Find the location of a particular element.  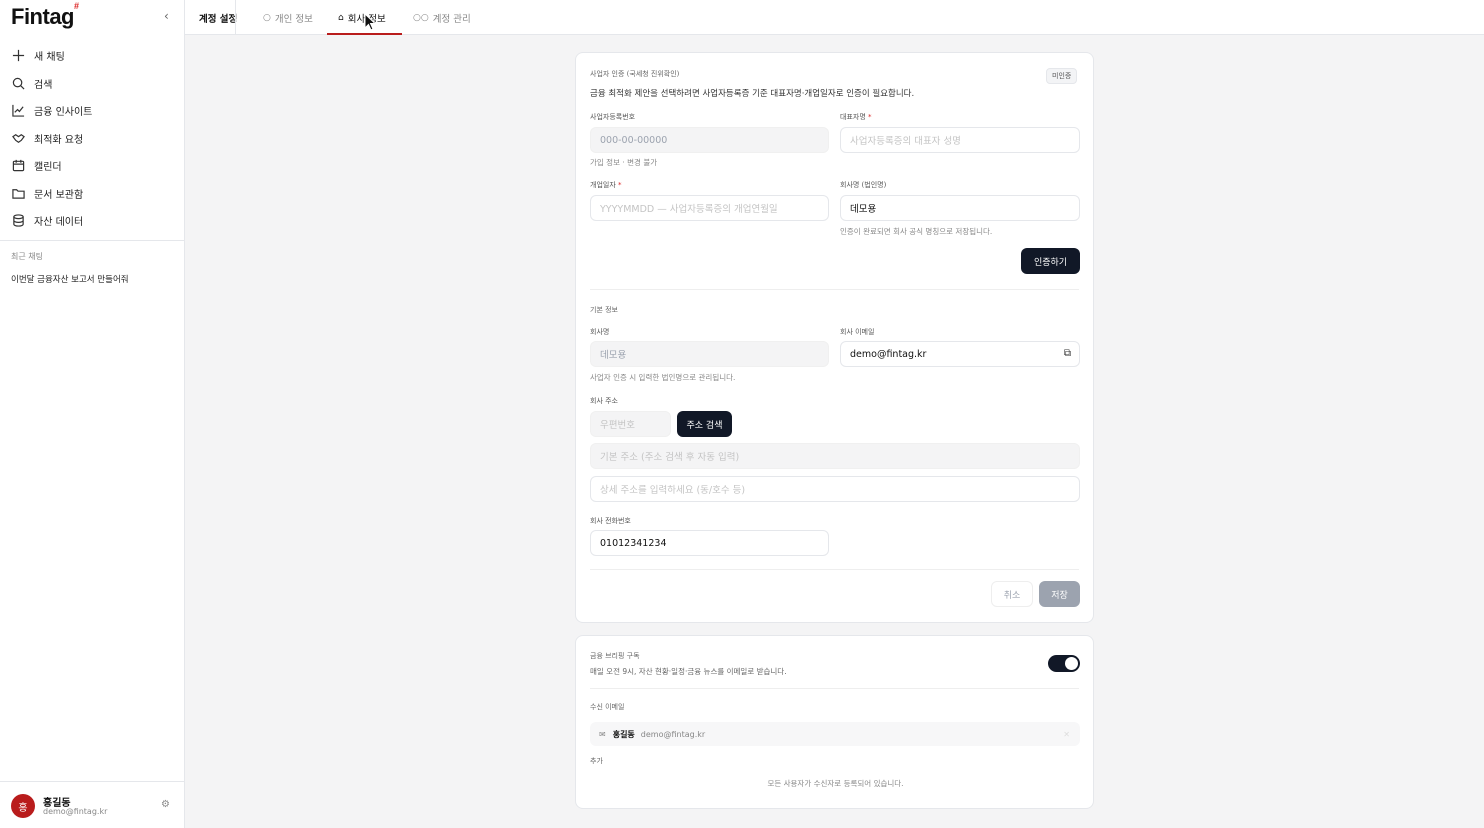

fintag-logo: Fintag# is located at coordinates (45, 15).